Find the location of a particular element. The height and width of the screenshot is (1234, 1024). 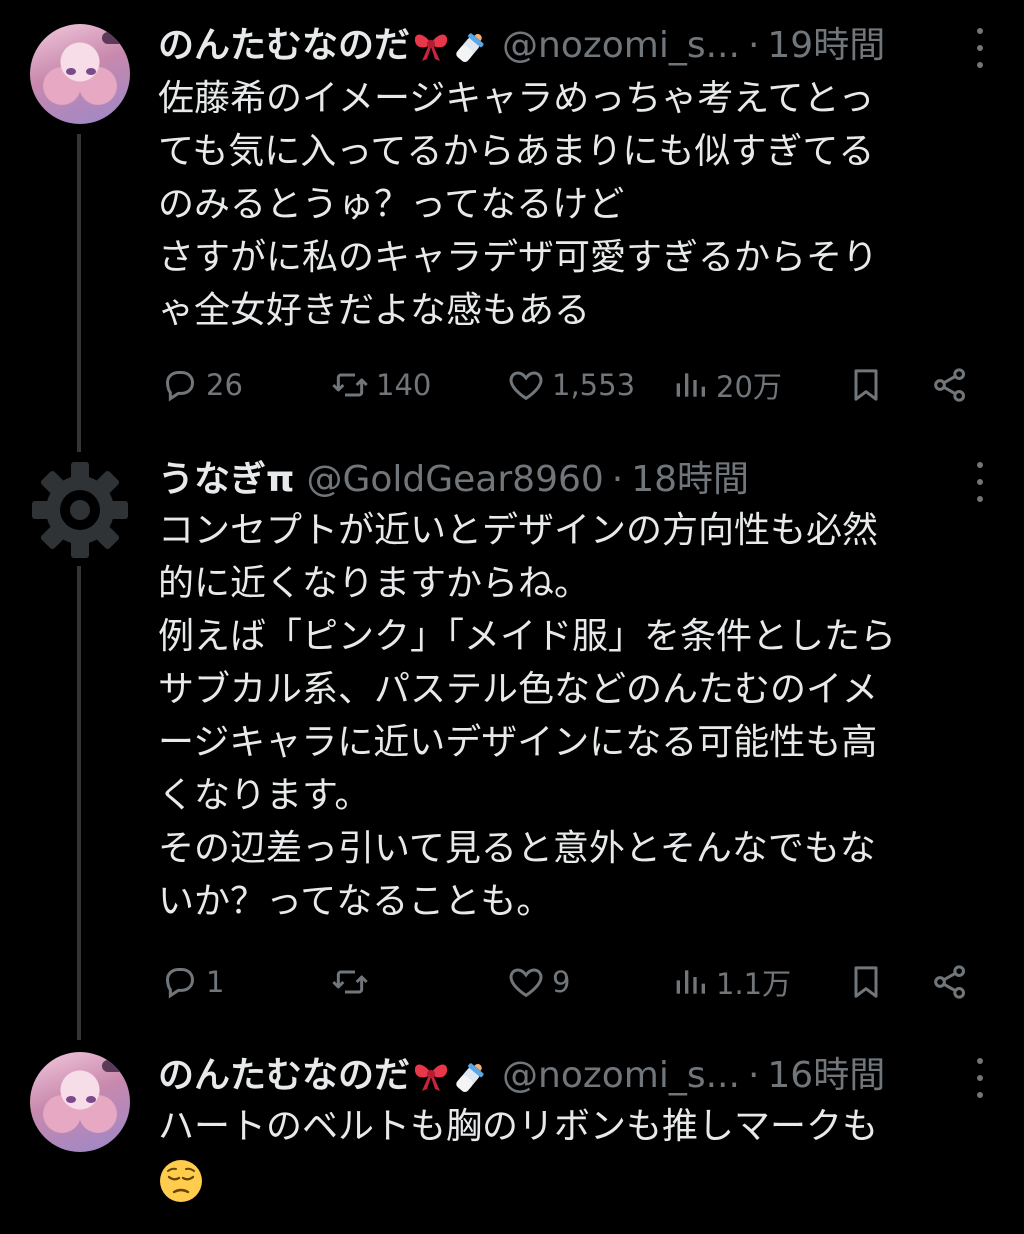

tweet-header: のんたむなのだ @nozomi_s... · 16時間 is located at coordinates (521, 1076).